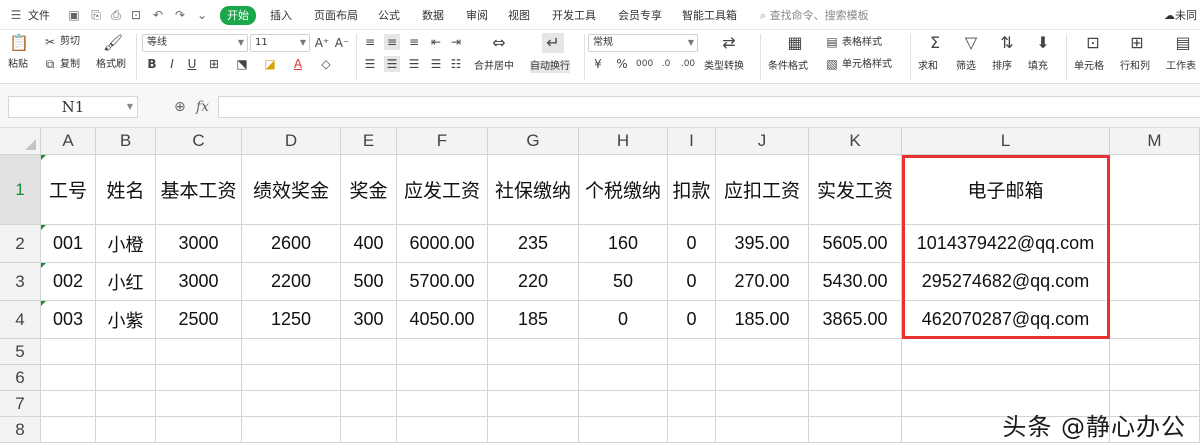 Image resolution: width=1200 pixels, height=448 pixels. I want to click on header-cell: 工号, so click(68, 190).